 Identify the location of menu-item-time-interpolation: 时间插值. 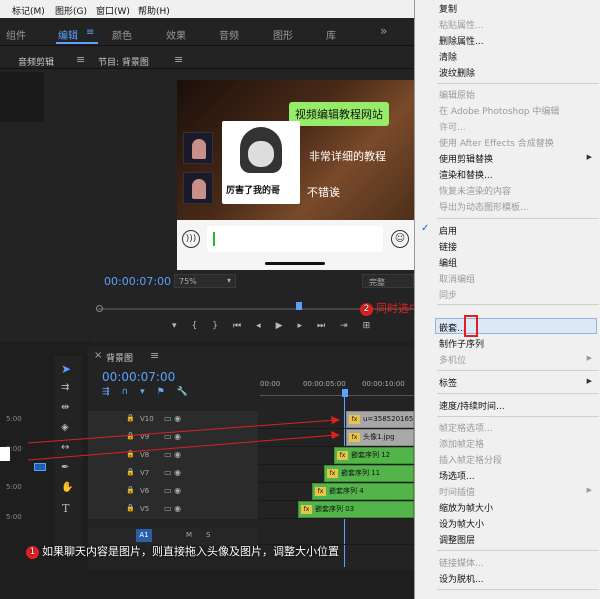
(457, 493).